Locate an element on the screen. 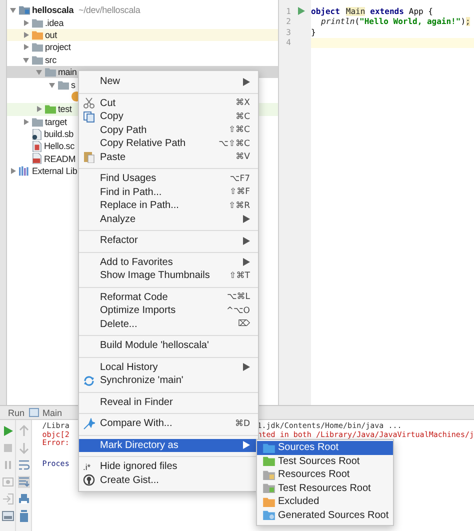 The image size is (474, 531). code-line: object Main extends App { is located at coordinates (372, 11).